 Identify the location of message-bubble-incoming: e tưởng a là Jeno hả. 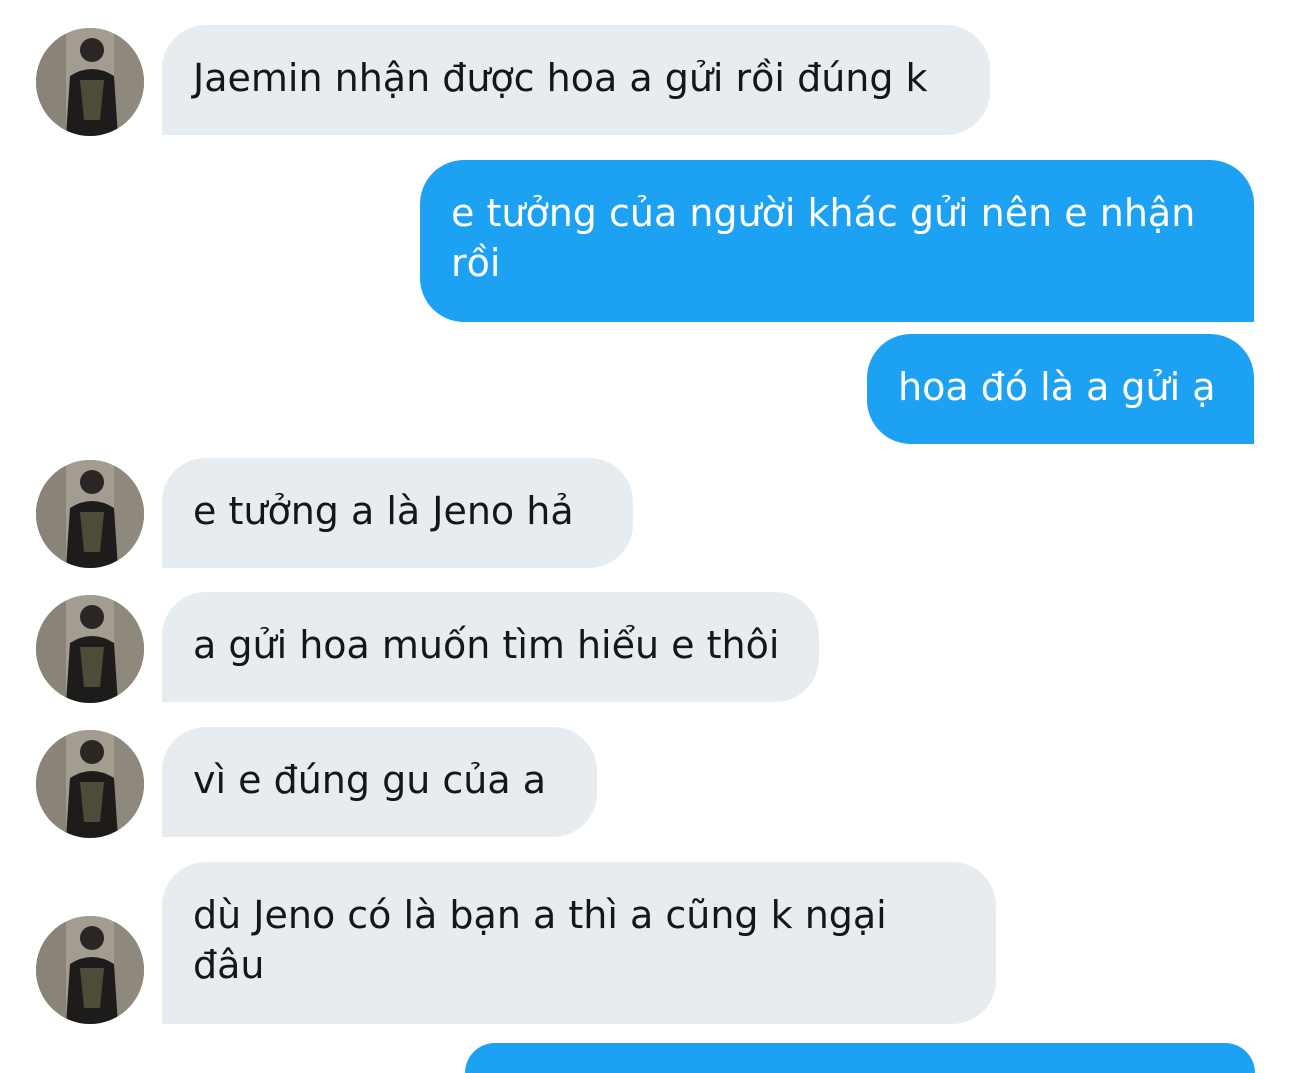
(397, 513).